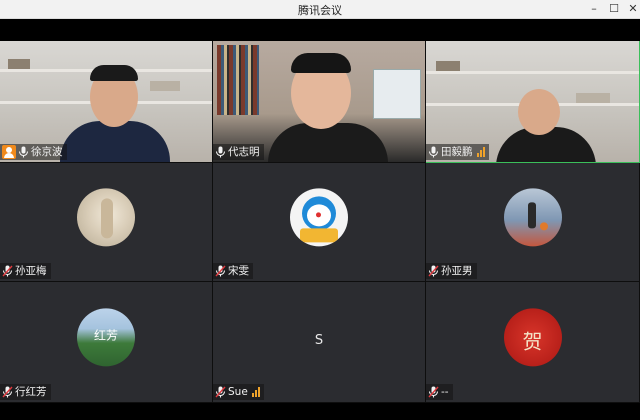 The height and width of the screenshot is (420, 640). What do you see at coordinates (320, 411) in the screenshot?
I see `bottom-band` at bounding box center [320, 411].